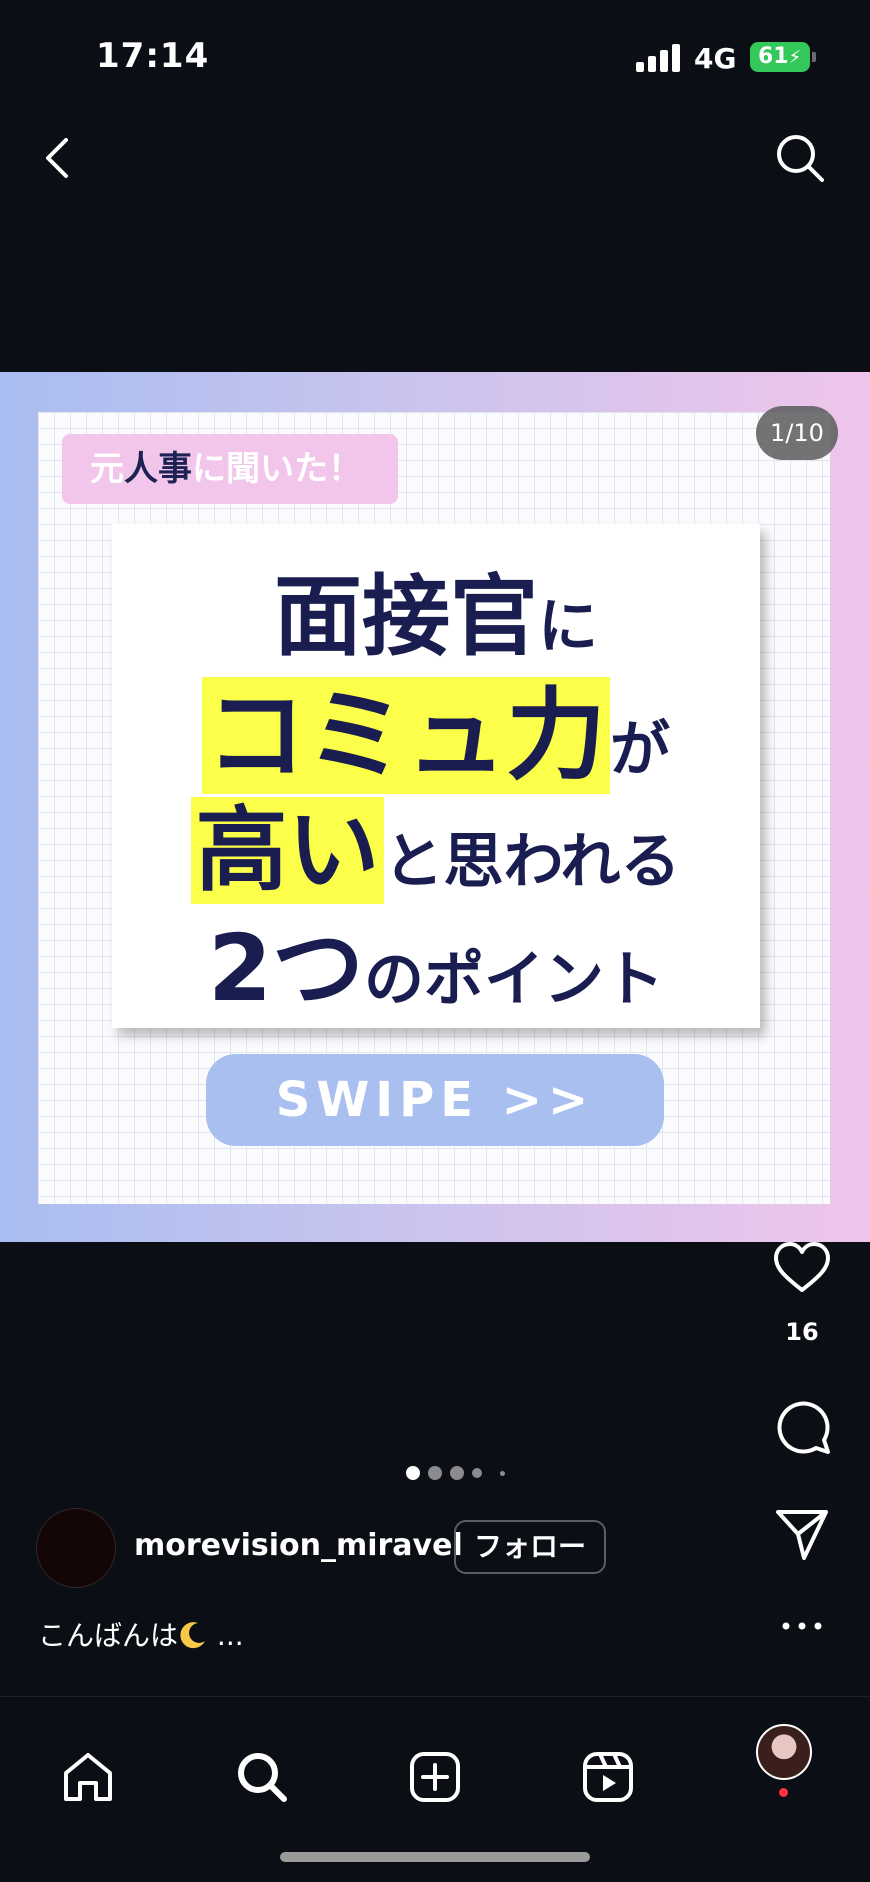 This screenshot has height=1882, width=870. I want to click on comment-button, so click(802, 1426).